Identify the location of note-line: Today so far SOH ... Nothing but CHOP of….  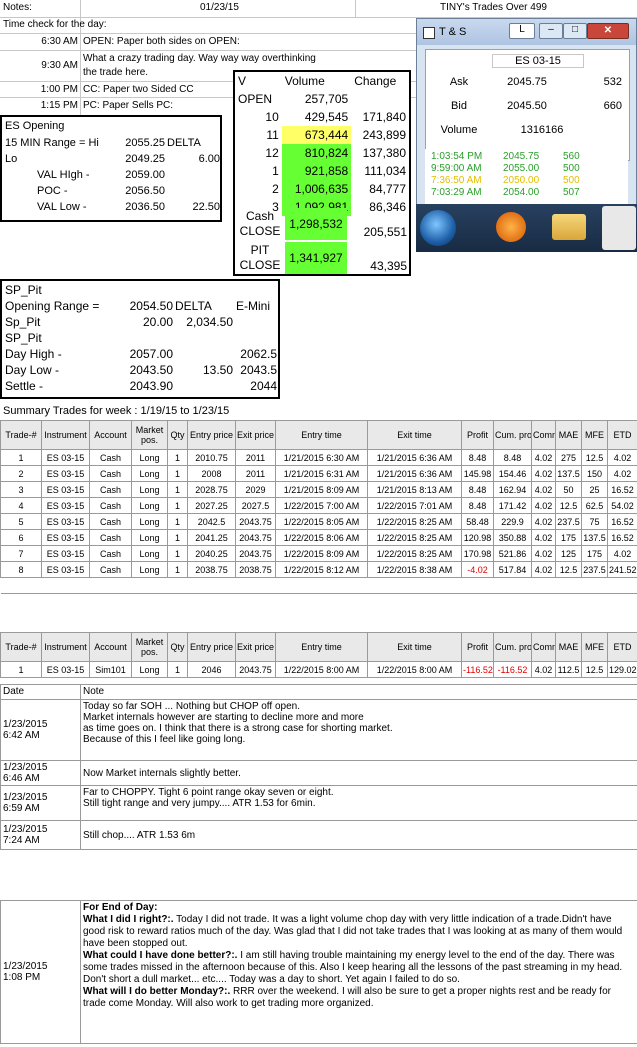
(191, 706).